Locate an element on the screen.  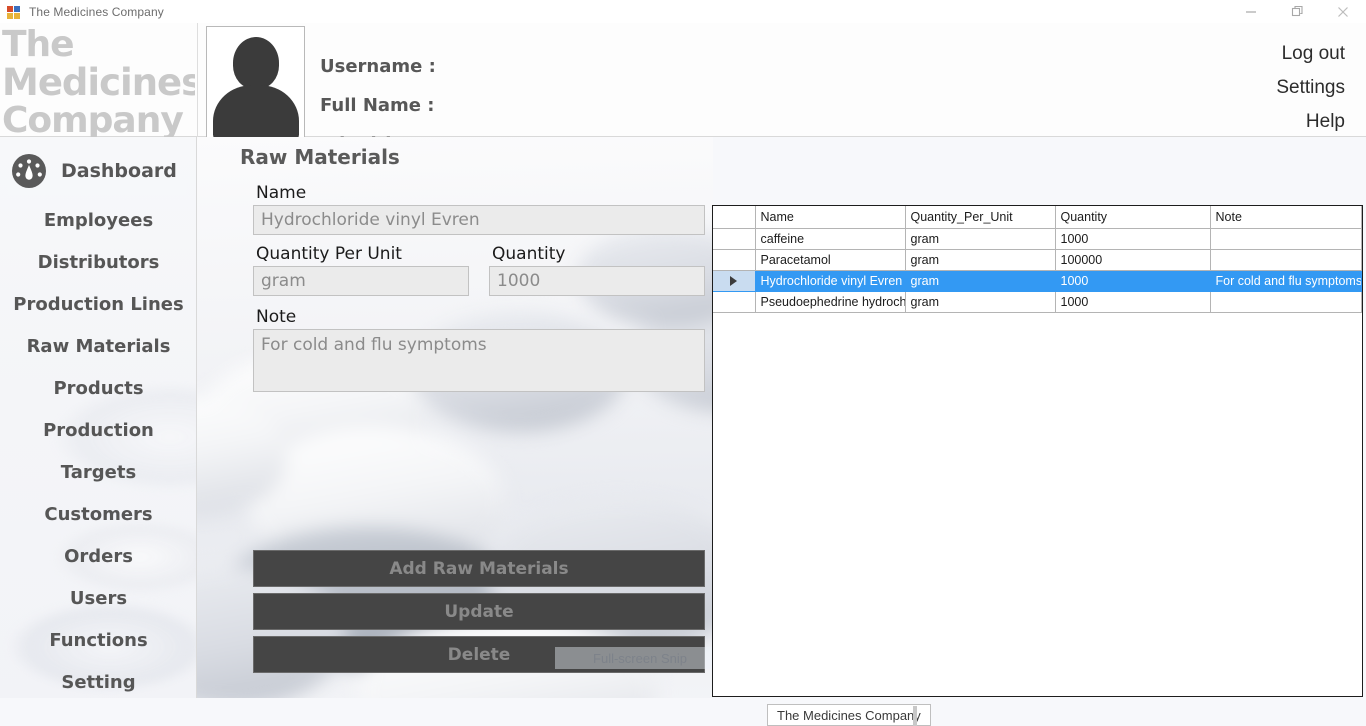
sidebar-item-label: Distributors is located at coordinates (98, 262).